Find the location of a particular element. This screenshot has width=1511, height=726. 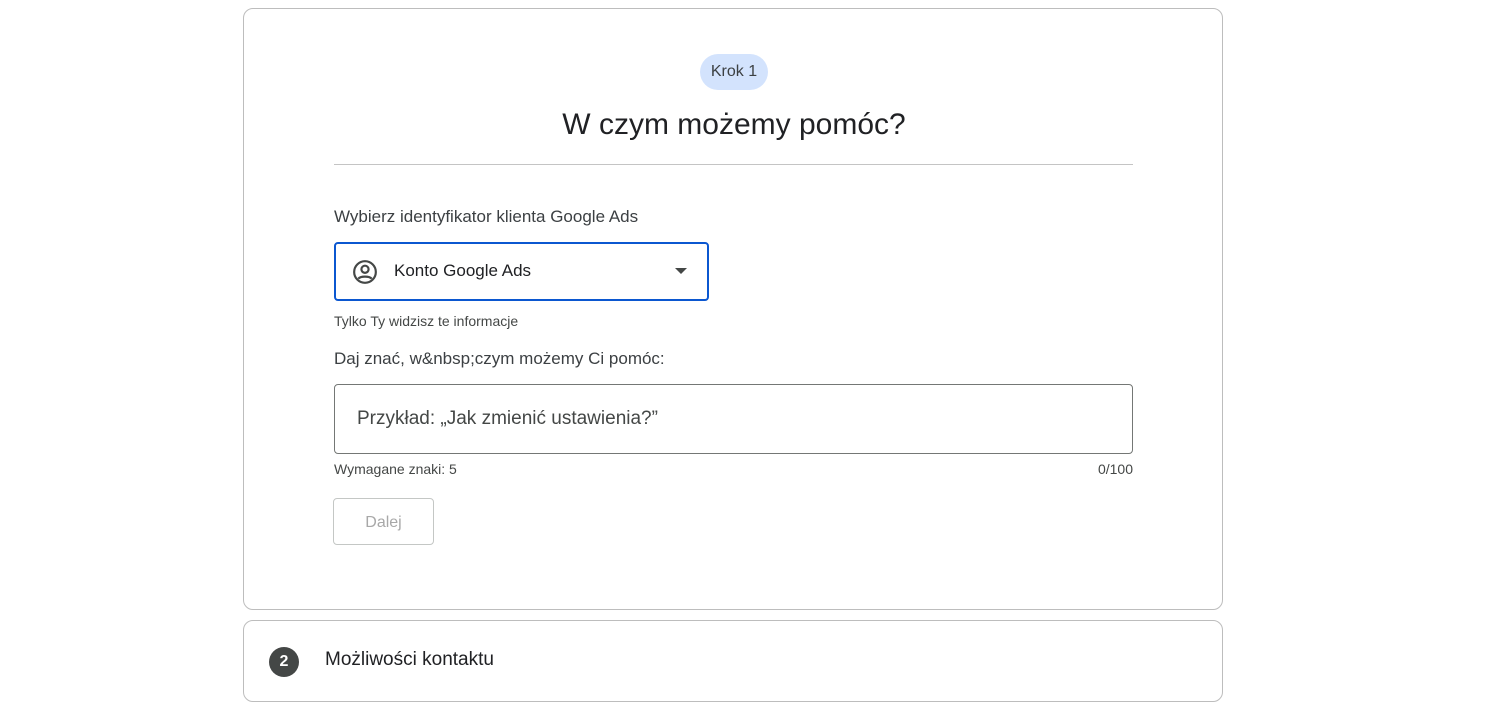

privacy-note: Tylko Ty widzisz te informacje is located at coordinates (426, 321).